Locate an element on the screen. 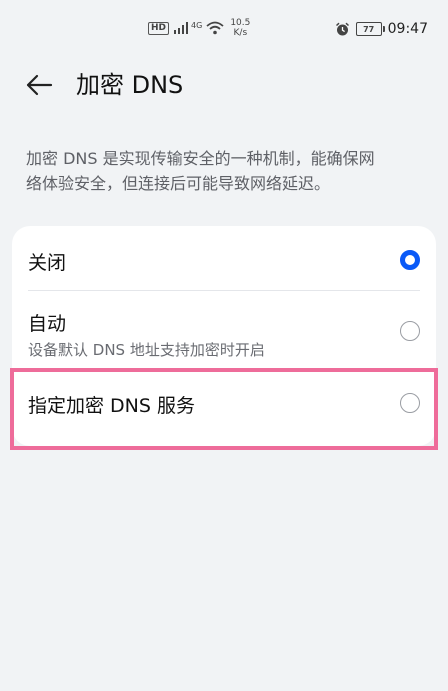  option-auto-label: 自动 is located at coordinates (47, 324).